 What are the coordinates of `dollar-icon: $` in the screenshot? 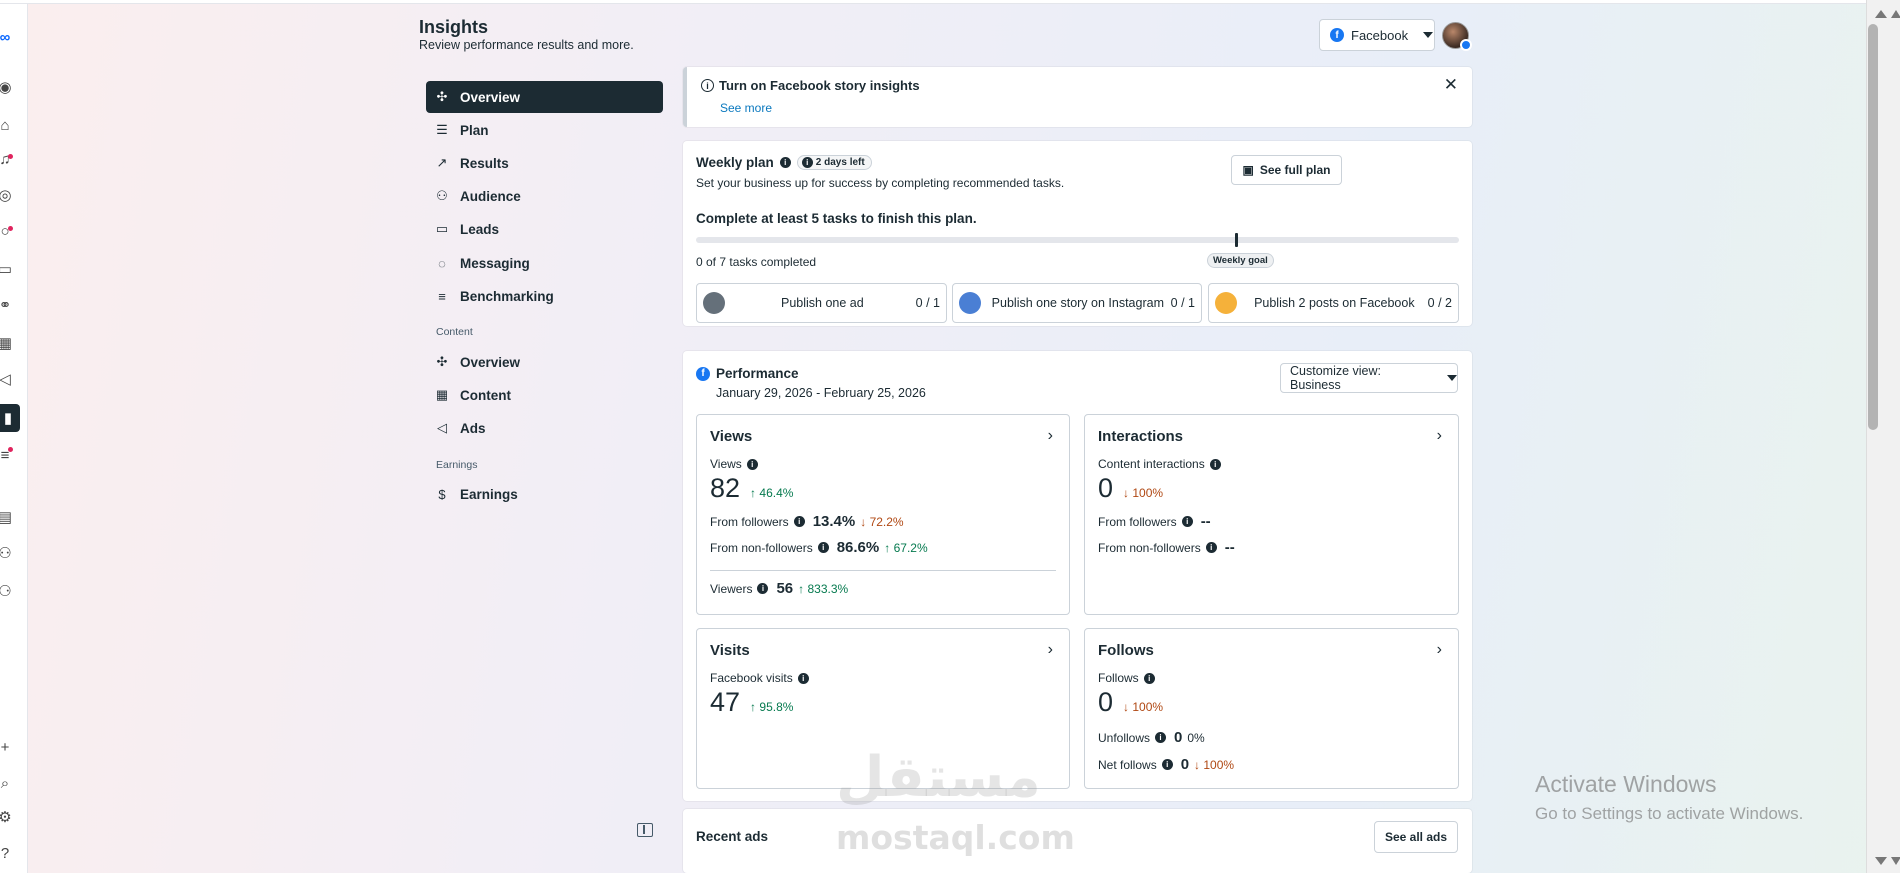 It's located at (442, 494).